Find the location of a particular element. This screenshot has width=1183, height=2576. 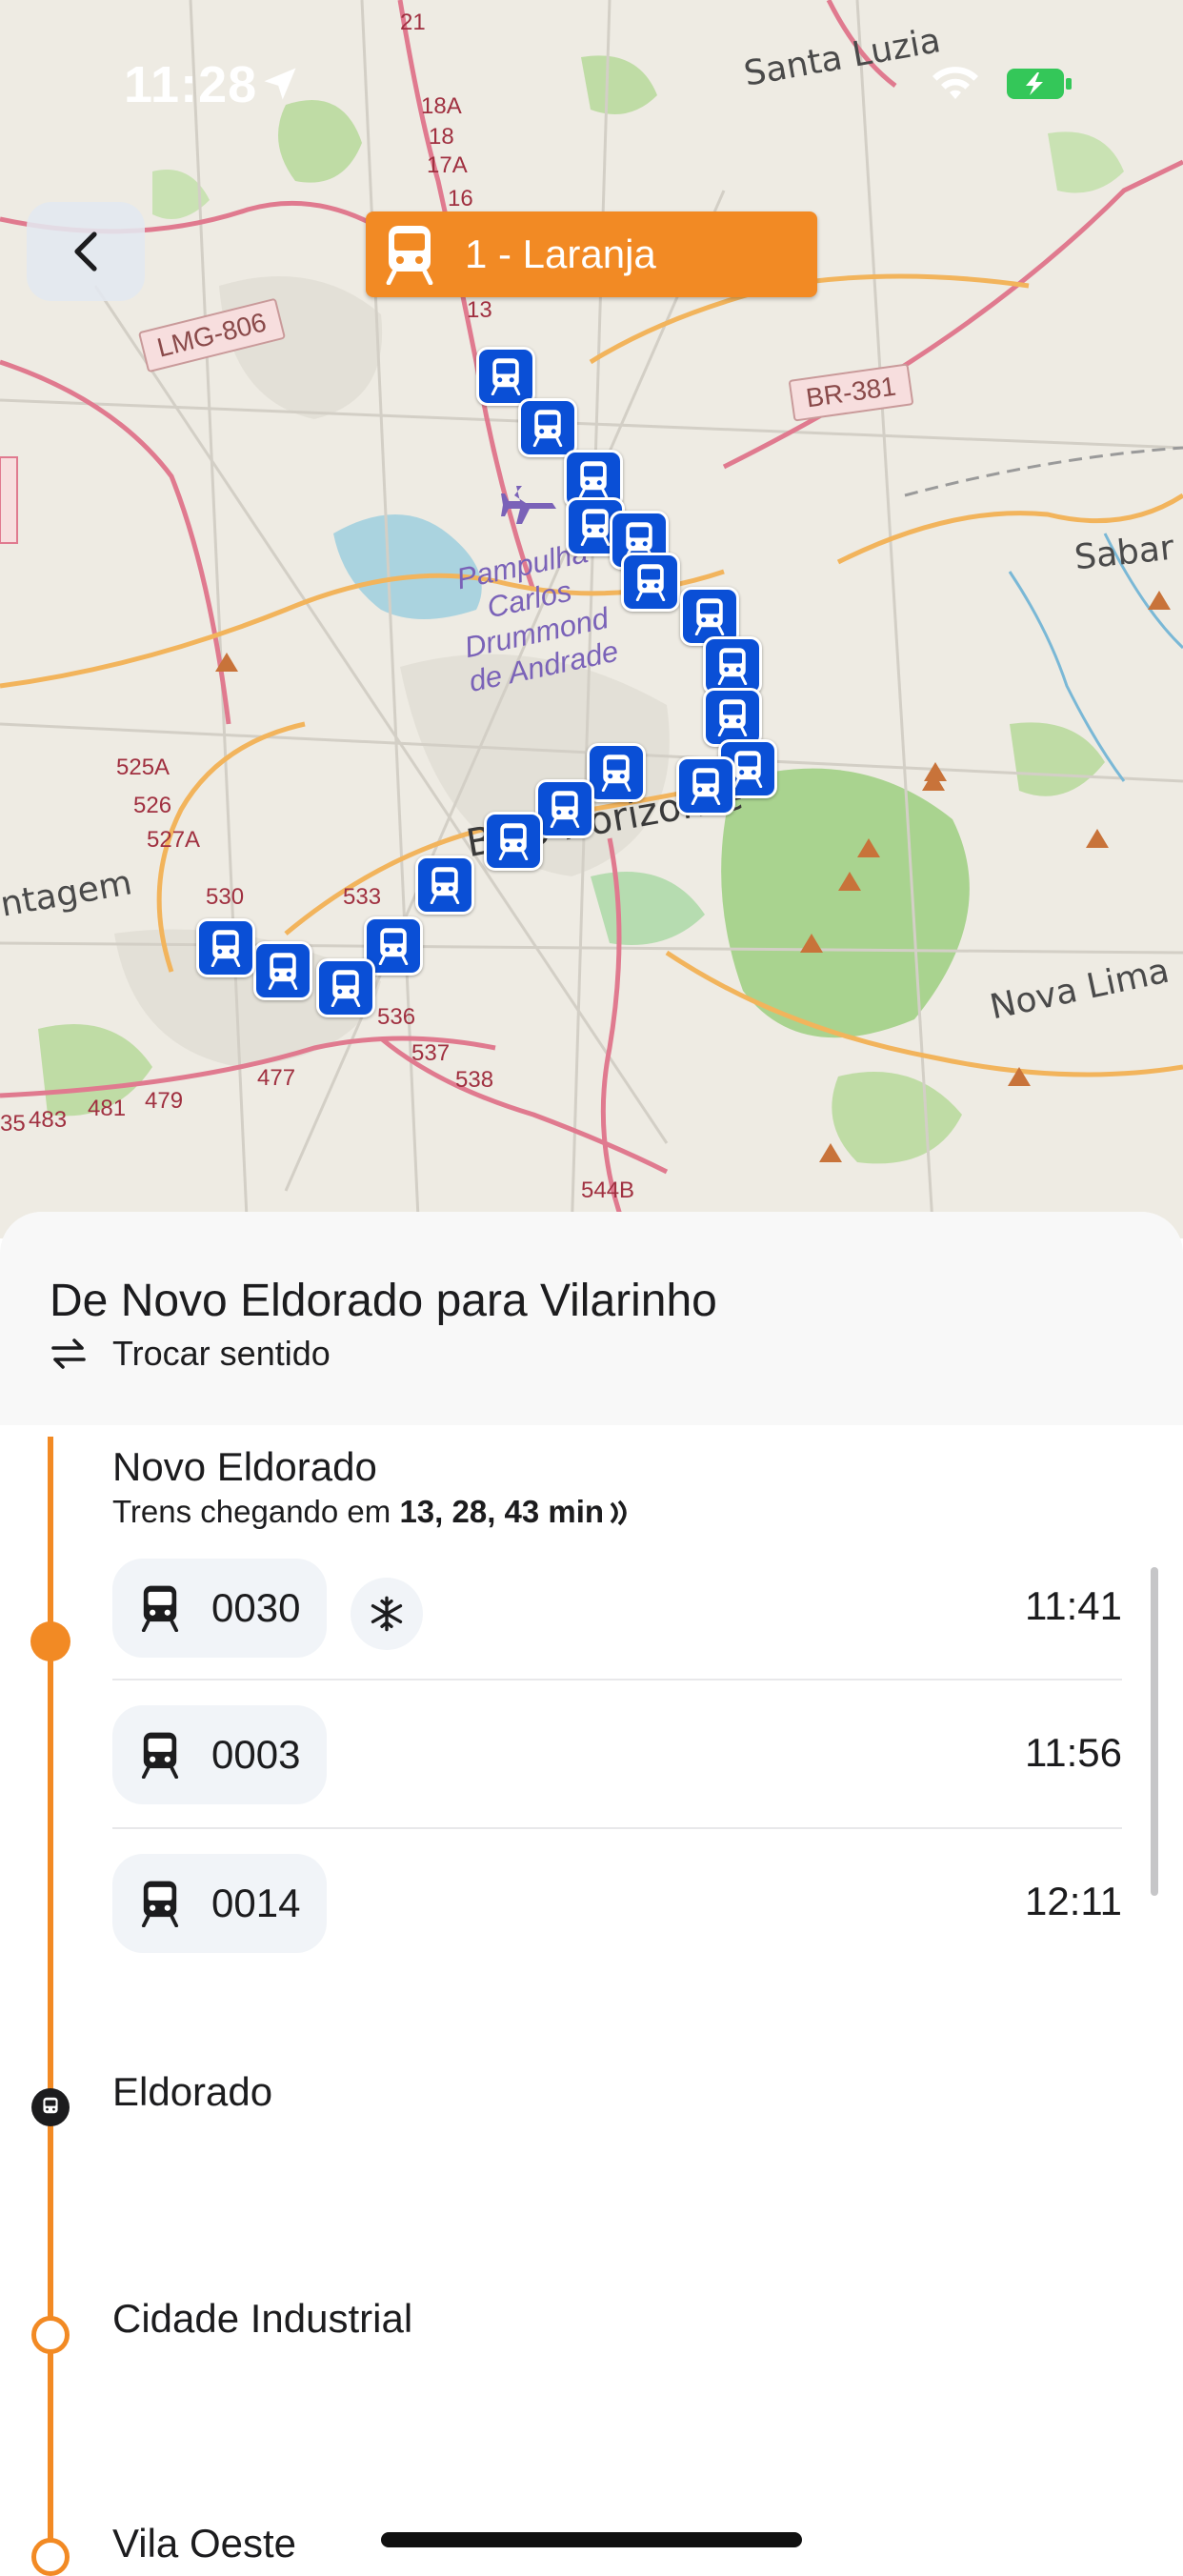

train-row: 0014 12:11 is located at coordinates (617, 1904).